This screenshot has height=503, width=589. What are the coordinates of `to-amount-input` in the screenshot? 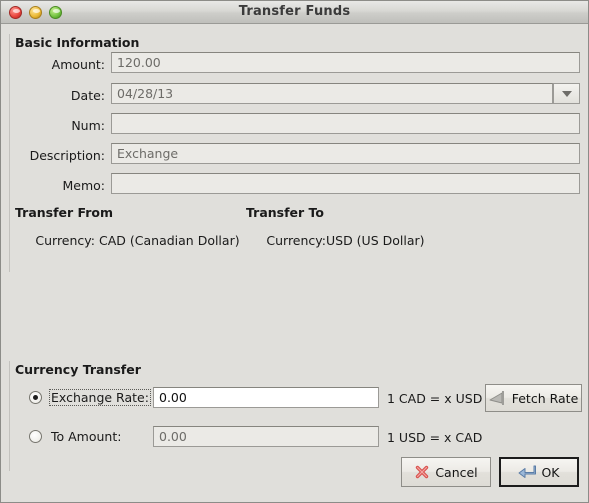 It's located at (266, 436).